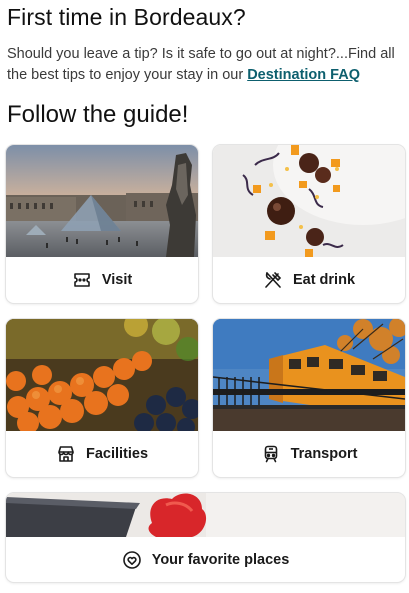  I want to click on guide-title: Follow the guide!, so click(98, 114).